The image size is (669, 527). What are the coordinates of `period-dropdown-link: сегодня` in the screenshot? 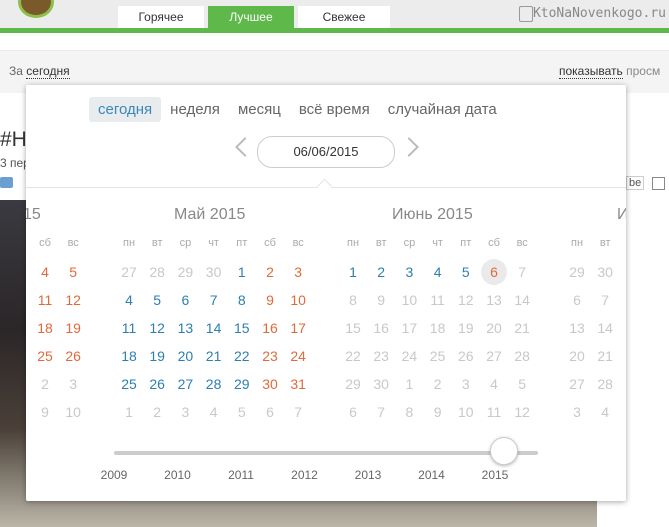 It's located at (48, 71).